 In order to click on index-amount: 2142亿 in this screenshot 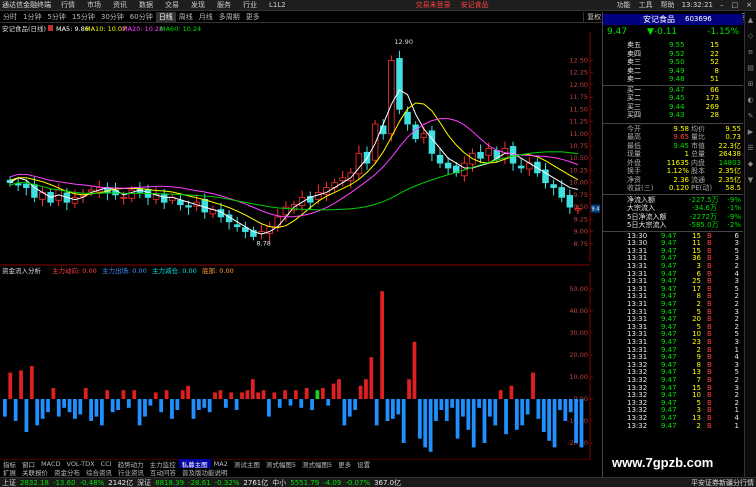, I will do `click(121, 482)`.